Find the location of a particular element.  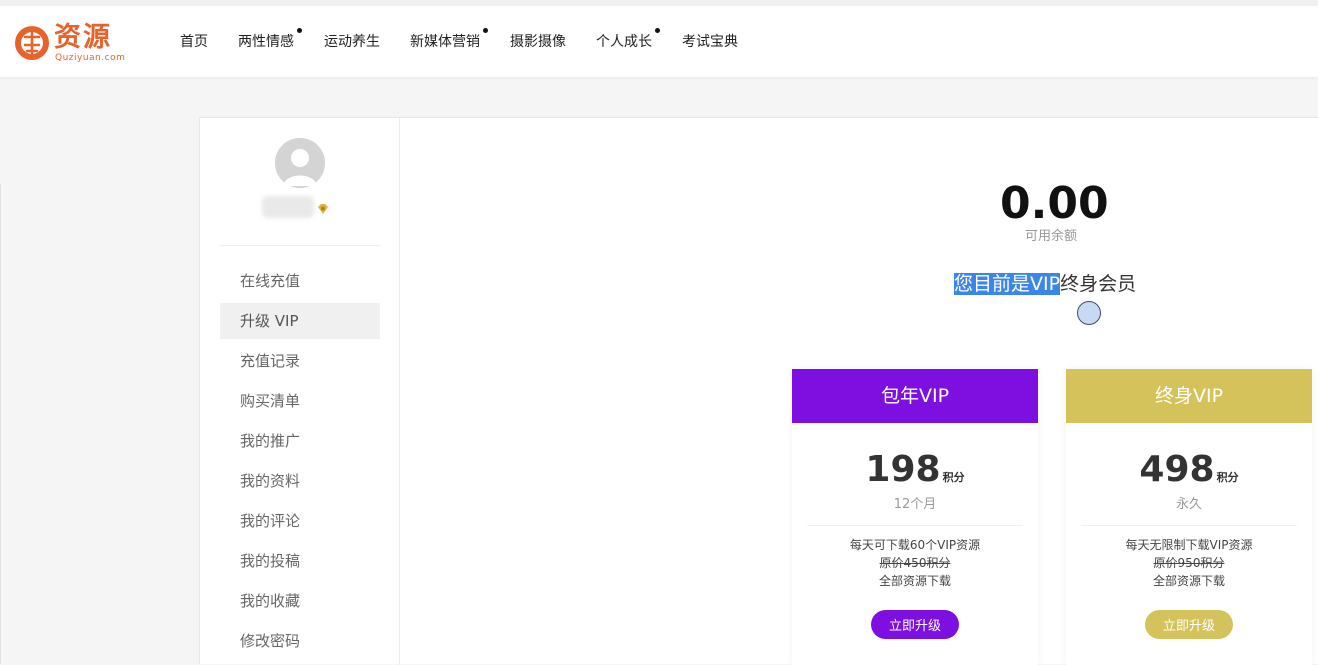

username-obscured is located at coordinates (288, 207).